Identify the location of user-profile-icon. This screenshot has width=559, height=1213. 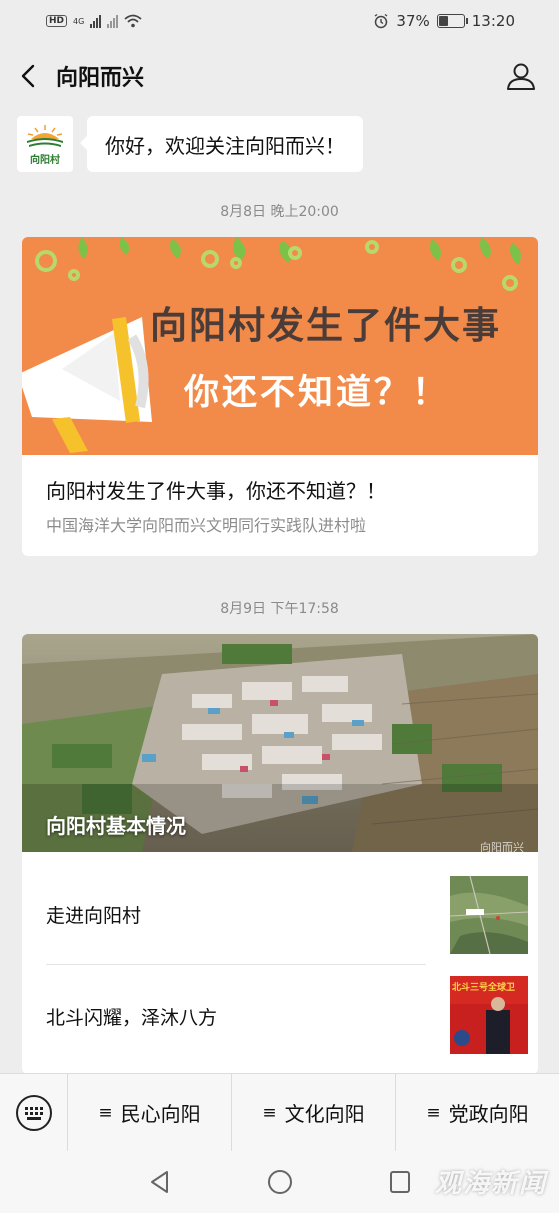
(521, 76).